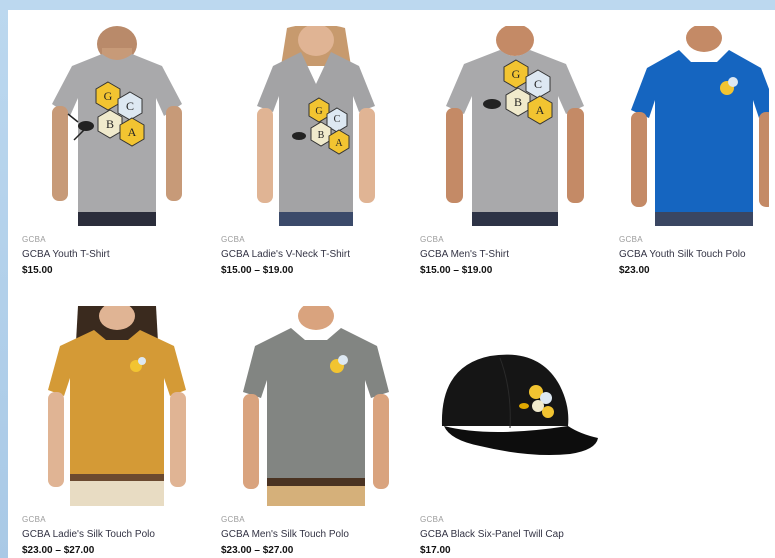  I want to click on product-image-black-cap, so click(515, 406).